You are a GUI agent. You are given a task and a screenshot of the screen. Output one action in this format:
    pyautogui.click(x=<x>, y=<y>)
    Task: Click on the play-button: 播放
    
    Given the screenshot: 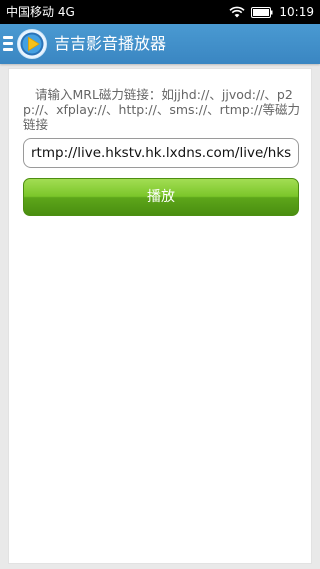 What is the action you would take?
    pyautogui.click(x=161, y=197)
    